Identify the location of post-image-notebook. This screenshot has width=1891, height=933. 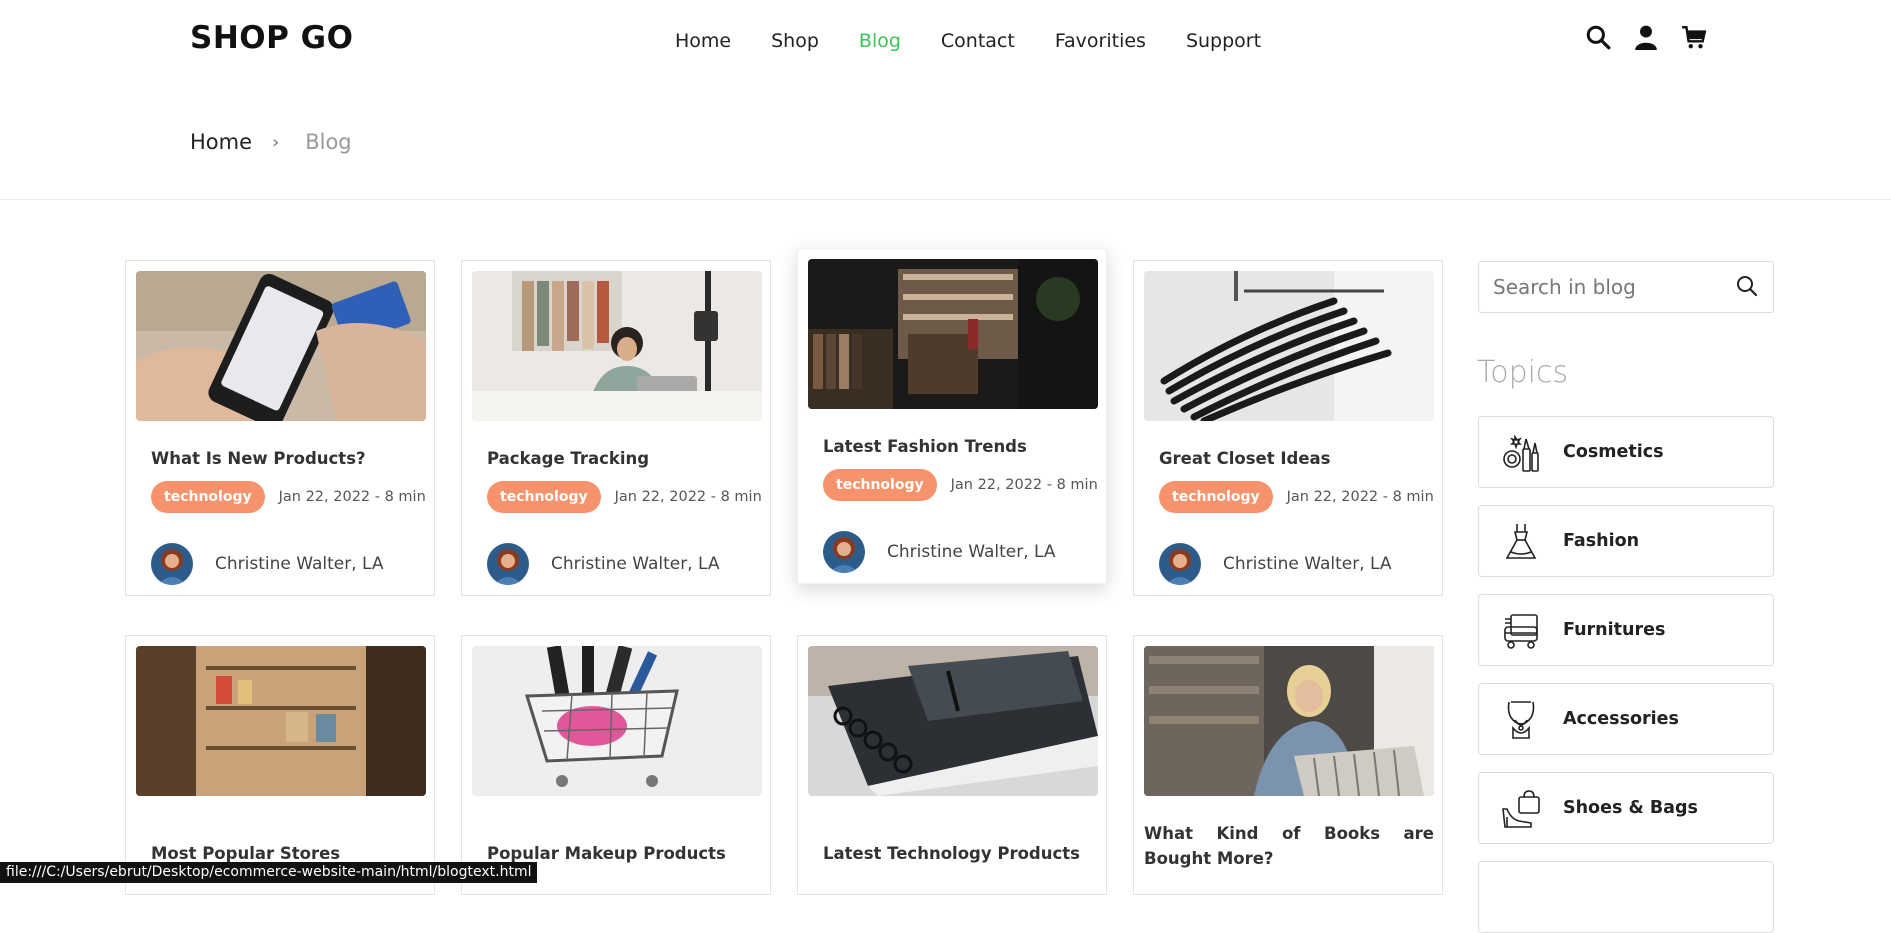
(953, 721).